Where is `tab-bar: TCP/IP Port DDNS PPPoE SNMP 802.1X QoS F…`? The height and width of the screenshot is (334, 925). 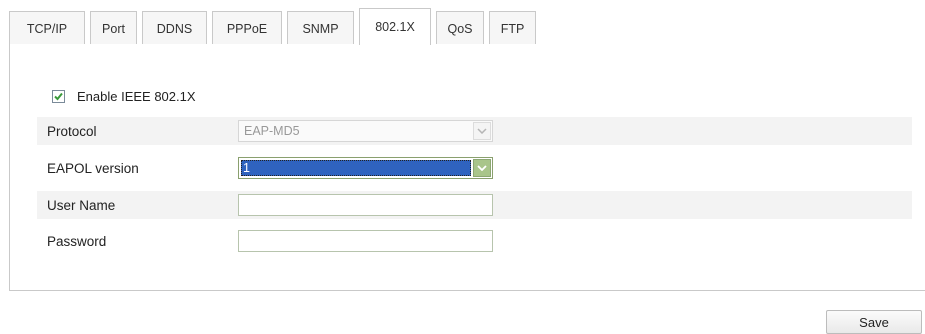
tab-bar: TCP/IP Port DDNS PPPoE SNMP 802.1X QoS F… is located at coordinates (275, 27).